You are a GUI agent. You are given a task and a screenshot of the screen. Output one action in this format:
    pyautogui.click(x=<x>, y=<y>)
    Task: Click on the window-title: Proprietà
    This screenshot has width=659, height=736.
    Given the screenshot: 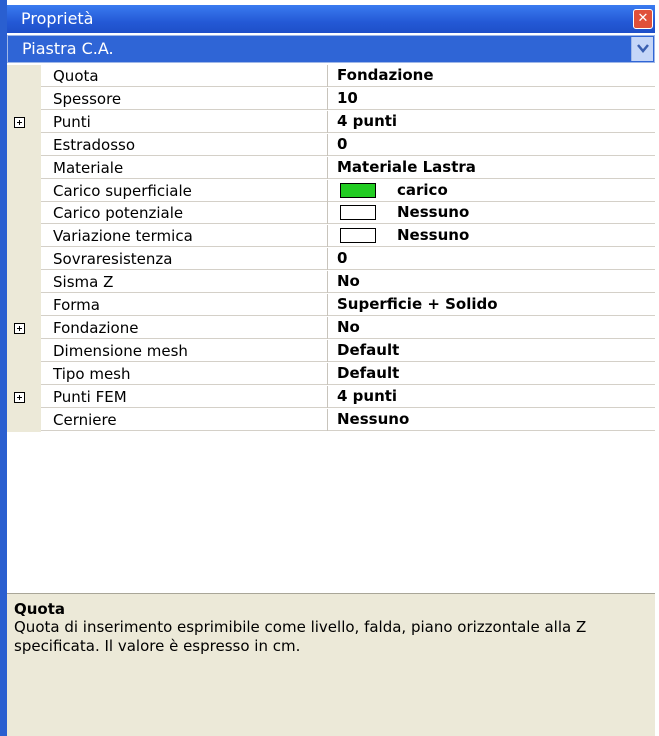 What is the action you would take?
    pyautogui.click(x=57, y=18)
    